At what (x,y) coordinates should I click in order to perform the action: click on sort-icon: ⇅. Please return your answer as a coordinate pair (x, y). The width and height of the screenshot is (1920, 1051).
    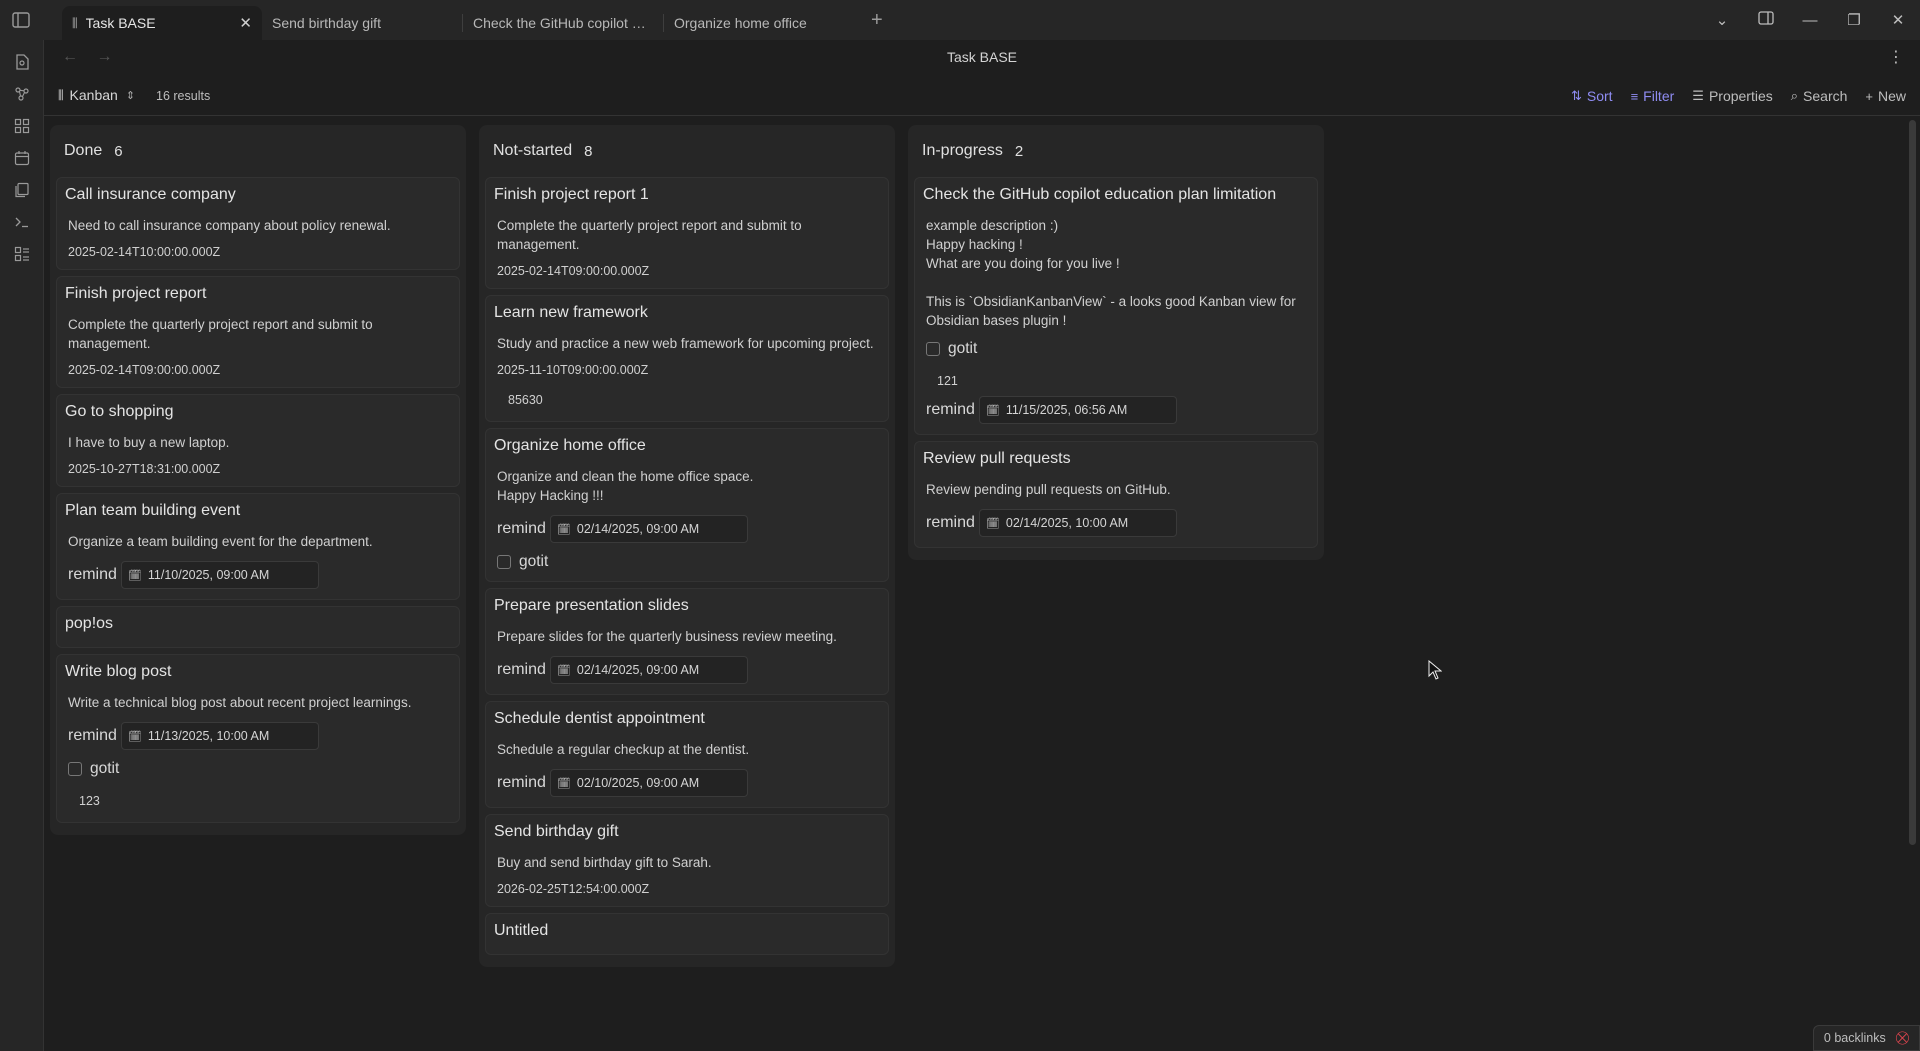
    Looking at the image, I should click on (1576, 95).